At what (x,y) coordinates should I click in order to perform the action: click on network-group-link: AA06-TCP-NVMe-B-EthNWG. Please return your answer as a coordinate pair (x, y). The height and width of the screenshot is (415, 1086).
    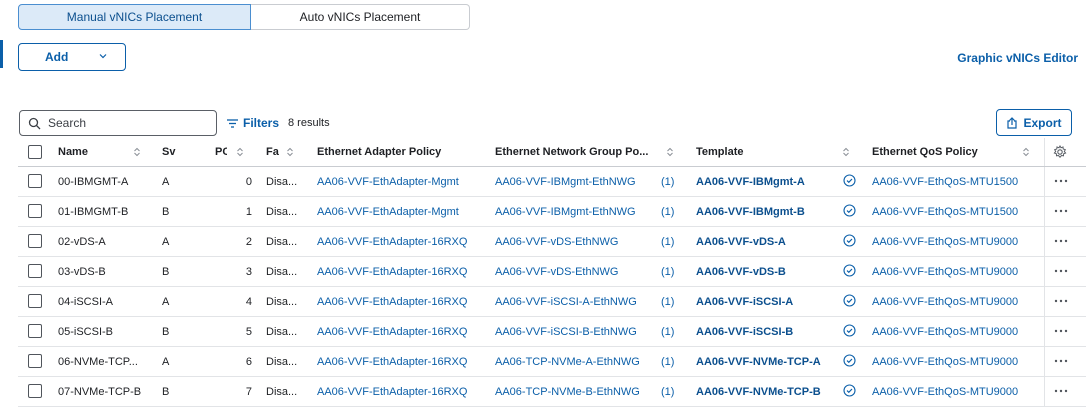
    Looking at the image, I should click on (575, 391).